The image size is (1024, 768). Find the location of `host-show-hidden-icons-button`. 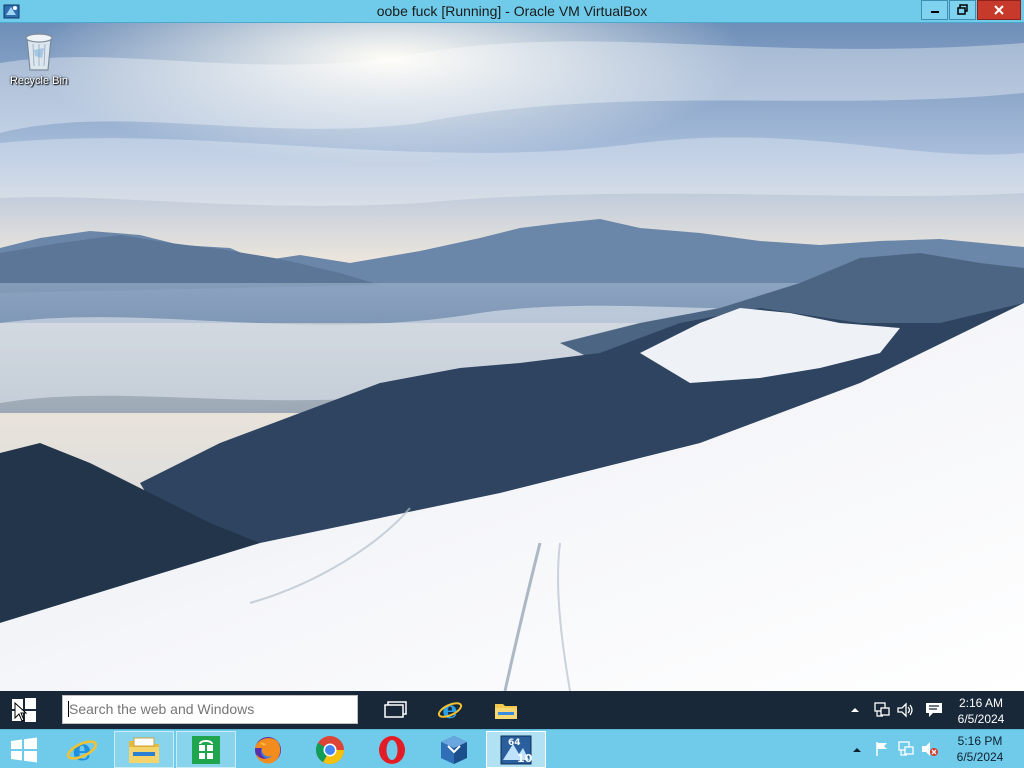

host-show-hidden-icons-button is located at coordinates (857, 750).